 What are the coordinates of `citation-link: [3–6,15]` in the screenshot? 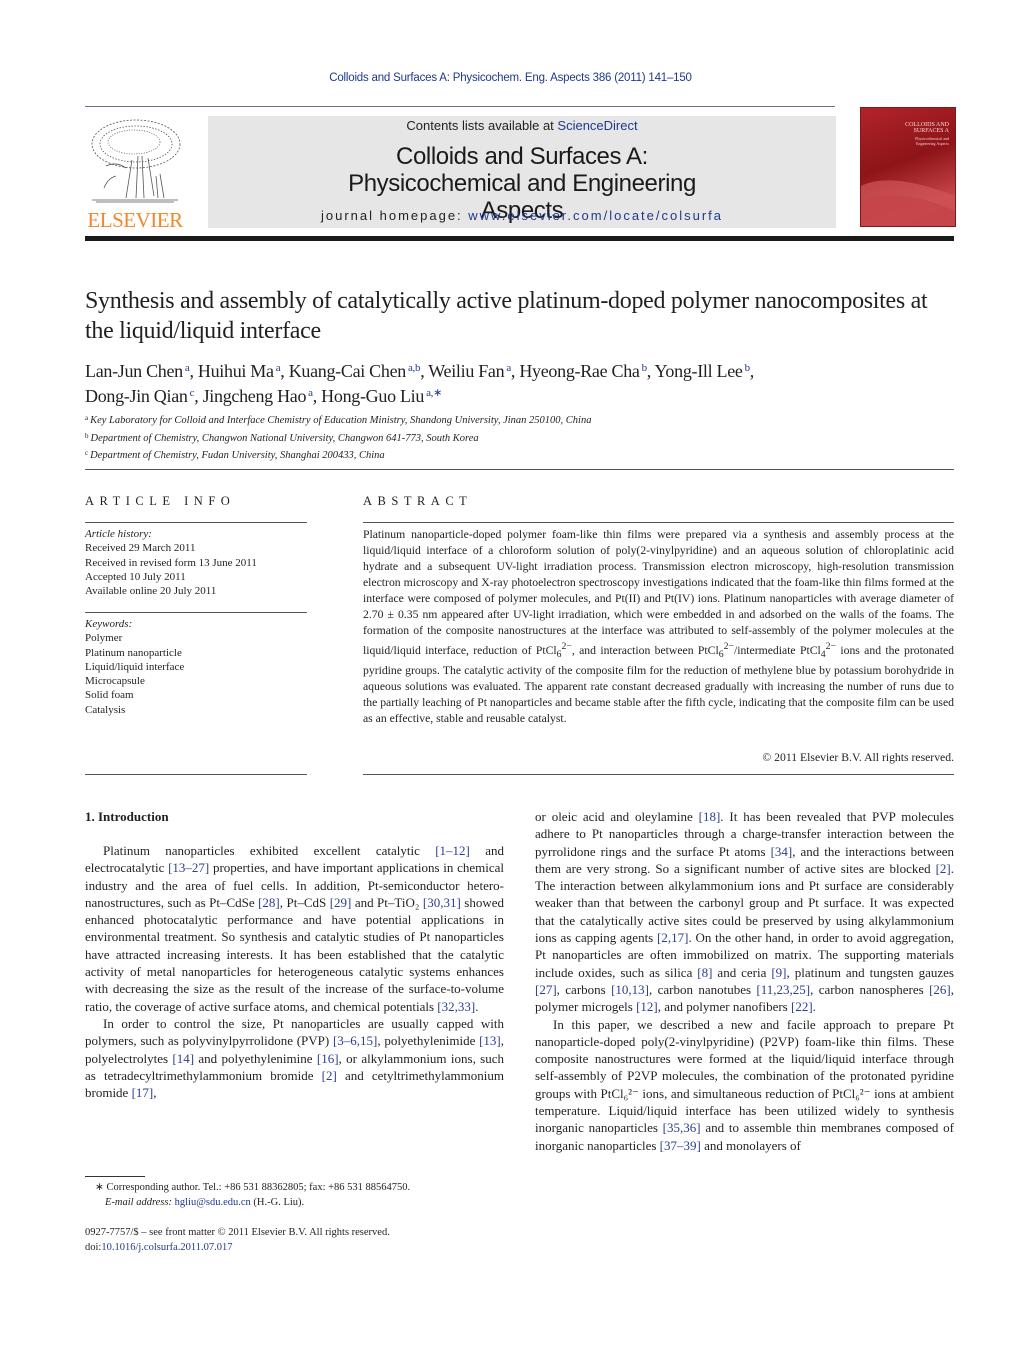 It's located at (355, 1040).